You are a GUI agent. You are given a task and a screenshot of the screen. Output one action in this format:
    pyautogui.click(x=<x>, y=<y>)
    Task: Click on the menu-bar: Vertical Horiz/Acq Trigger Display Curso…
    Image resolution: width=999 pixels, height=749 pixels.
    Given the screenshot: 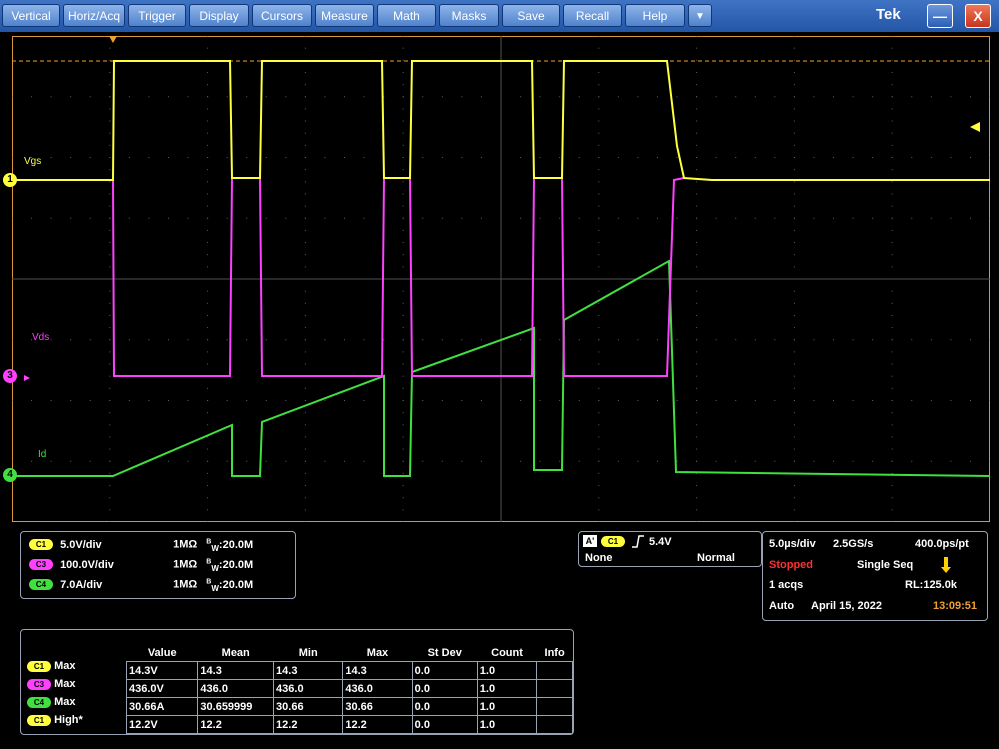 What is the action you would take?
    pyautogui.click(x=499, y=16)
    